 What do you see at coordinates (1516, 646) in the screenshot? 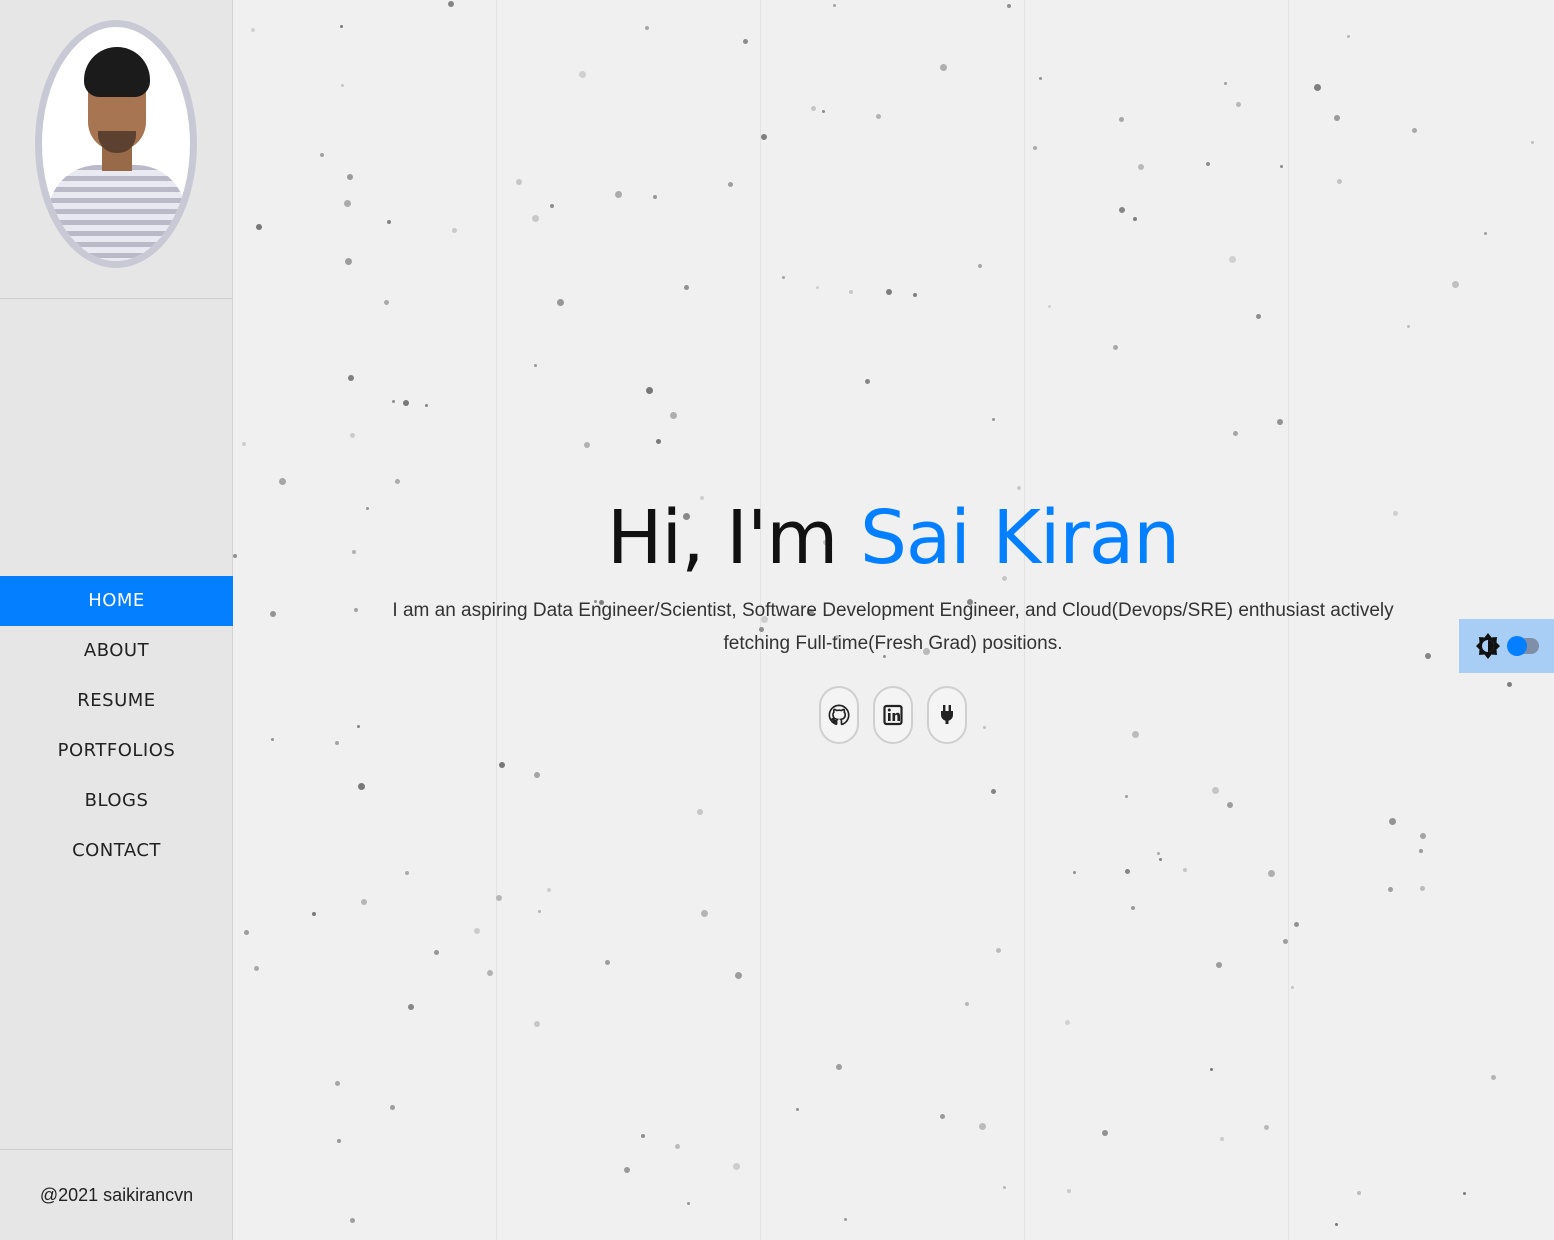
I see `theme-switch-knob` at bounding box center [1516, 646].